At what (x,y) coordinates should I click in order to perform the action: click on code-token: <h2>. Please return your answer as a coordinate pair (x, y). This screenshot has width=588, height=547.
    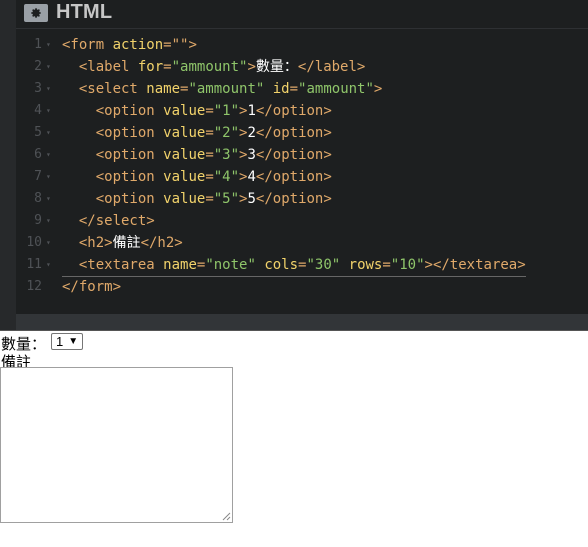
    Looking at the image, I should click on (95, 243).